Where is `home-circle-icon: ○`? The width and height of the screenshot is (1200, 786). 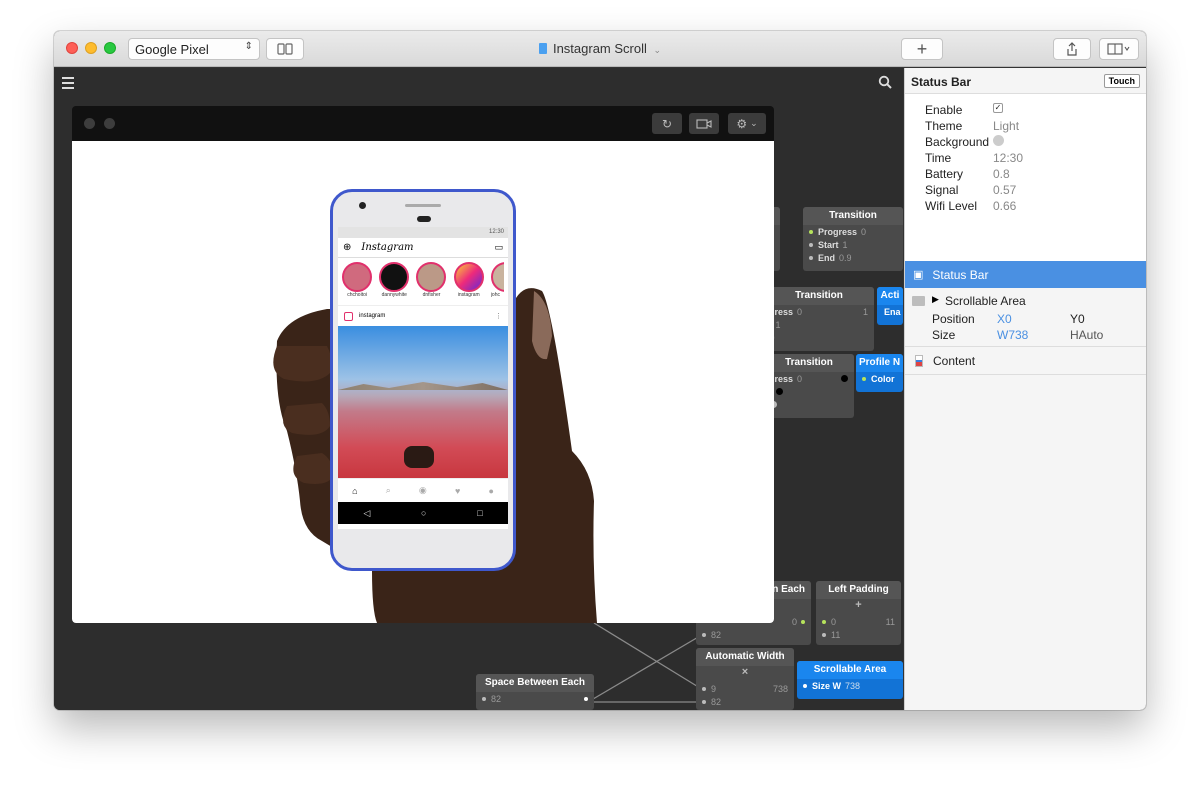
home-circle-icon: ○ is located at coordinates (423, 513).